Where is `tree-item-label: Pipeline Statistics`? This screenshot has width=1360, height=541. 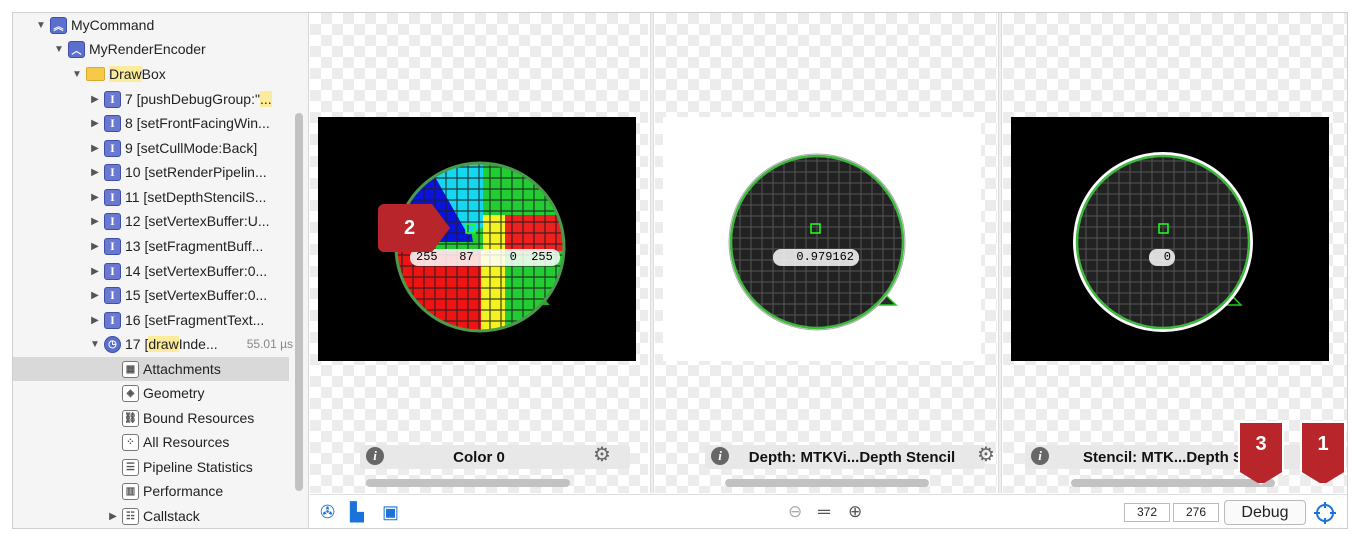 tree-item-label: Pipeline Statistics is located at coordinates (198, 467).